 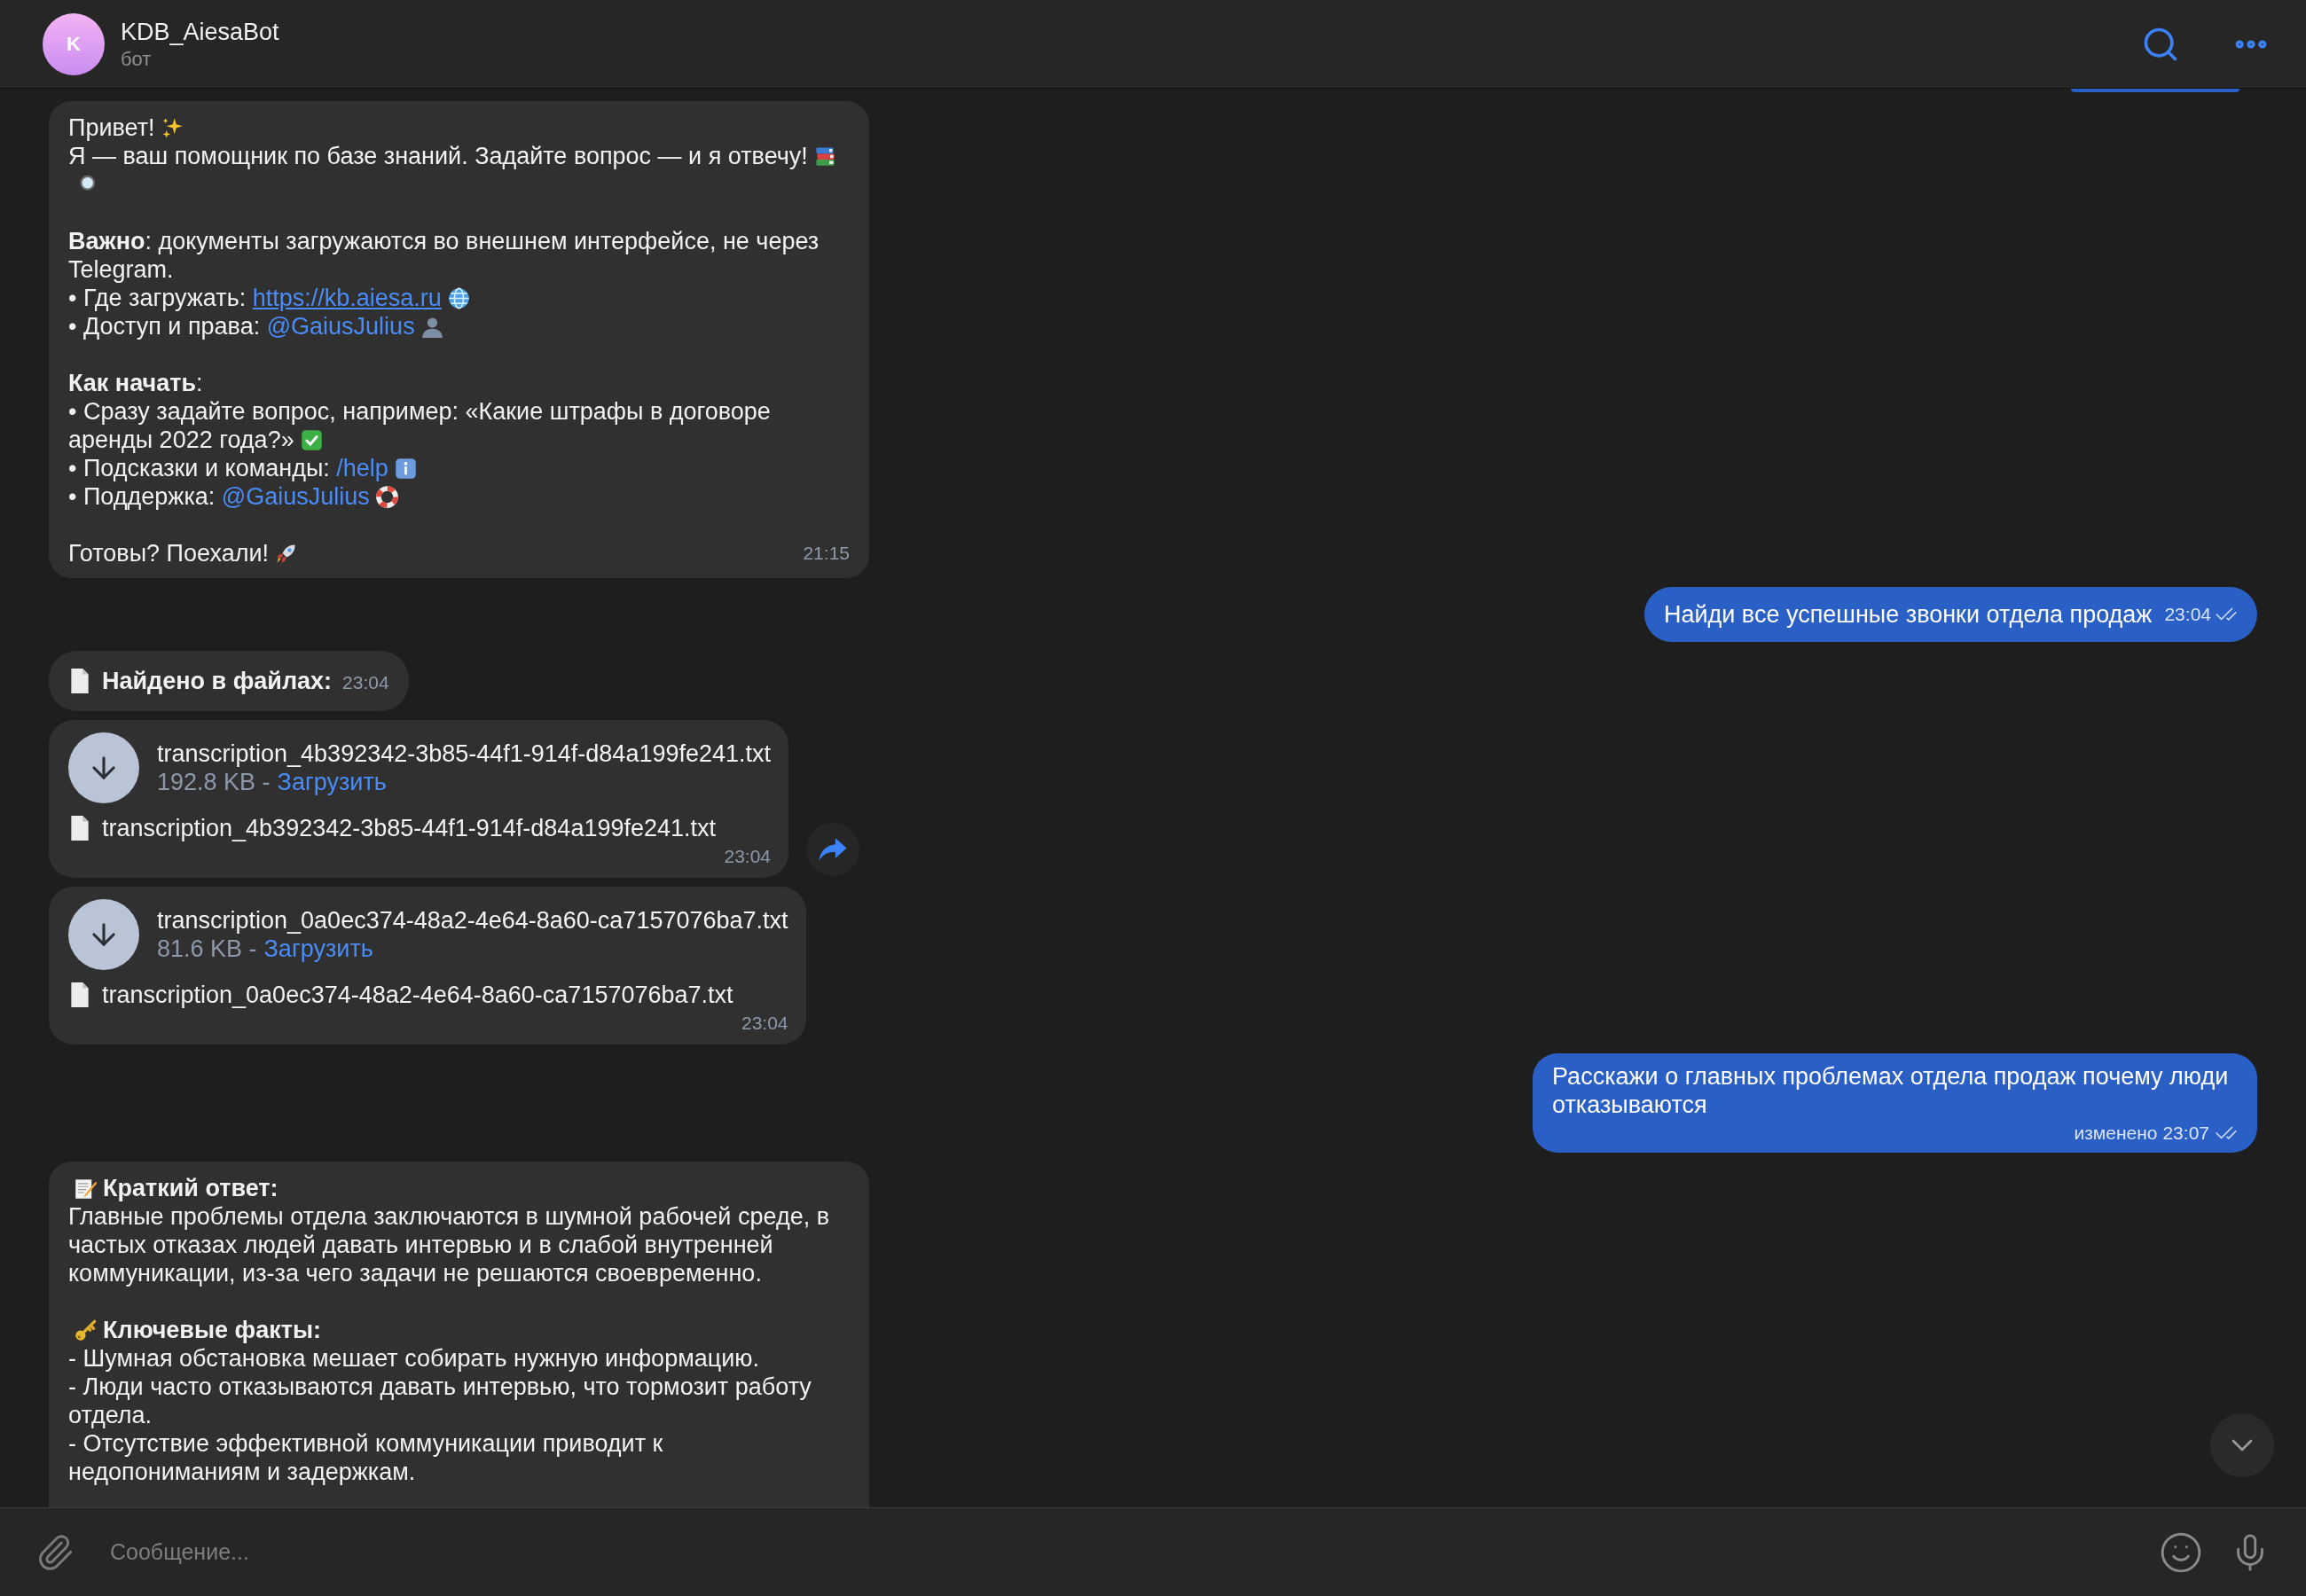 What do you see at coordinates (459, 496) in the screenshot?
I see `message-text: • Поддержка: @GaiusJulius` at bounding box center [459, 496].